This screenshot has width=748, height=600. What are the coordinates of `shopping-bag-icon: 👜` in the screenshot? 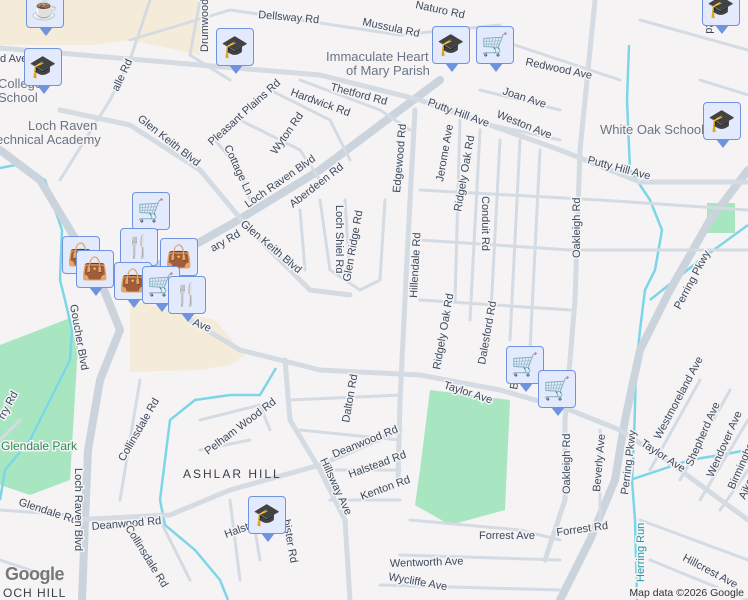 It's located at (95, 268).